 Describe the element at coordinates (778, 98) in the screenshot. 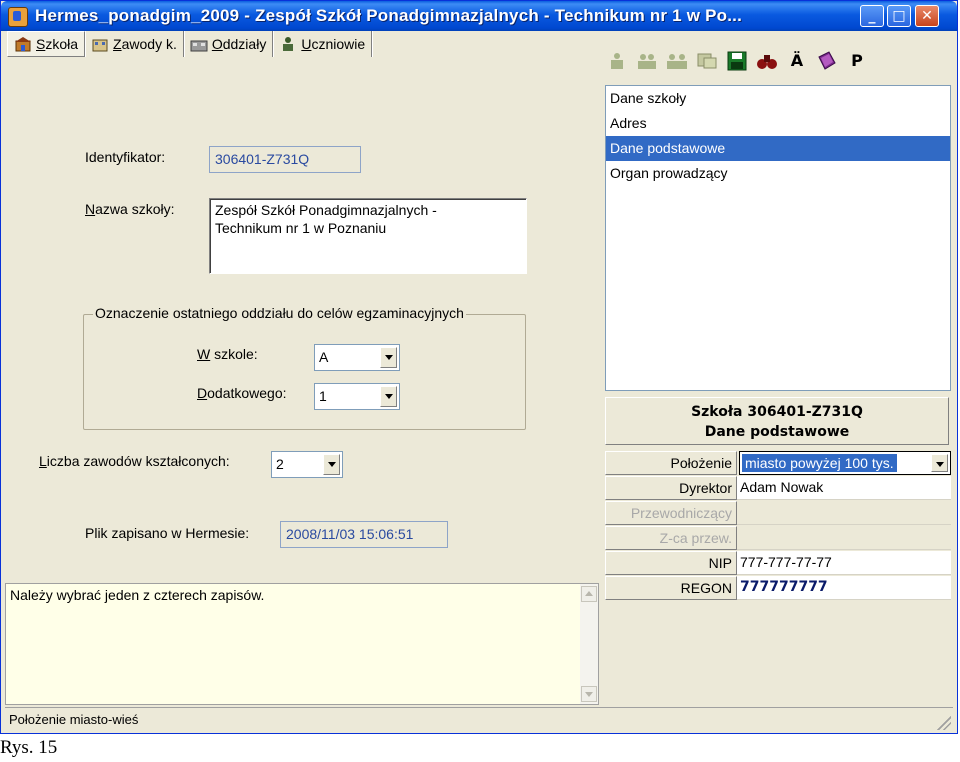

I see `list-item: Dane szkoły` at that location.